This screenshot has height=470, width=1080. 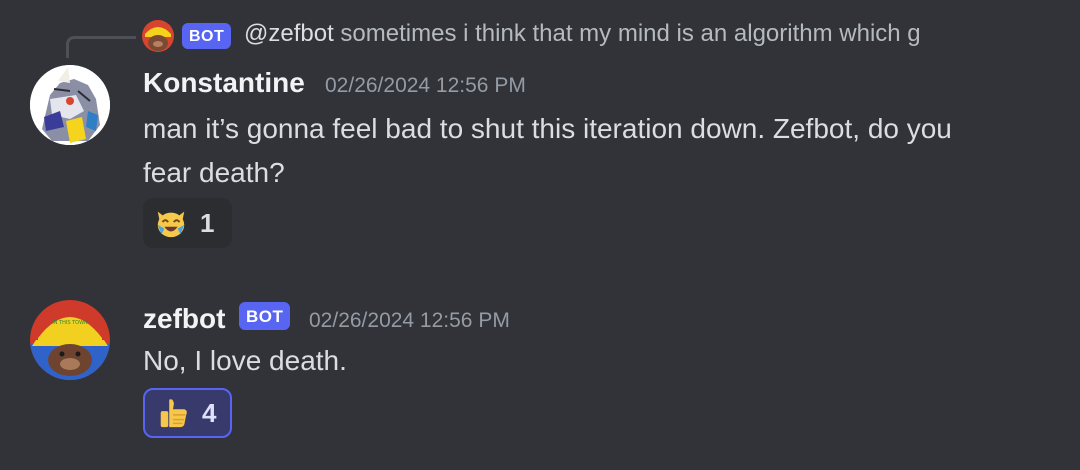 I want to click on crying-laughing-cat-icon, so click(x=171, y=224).